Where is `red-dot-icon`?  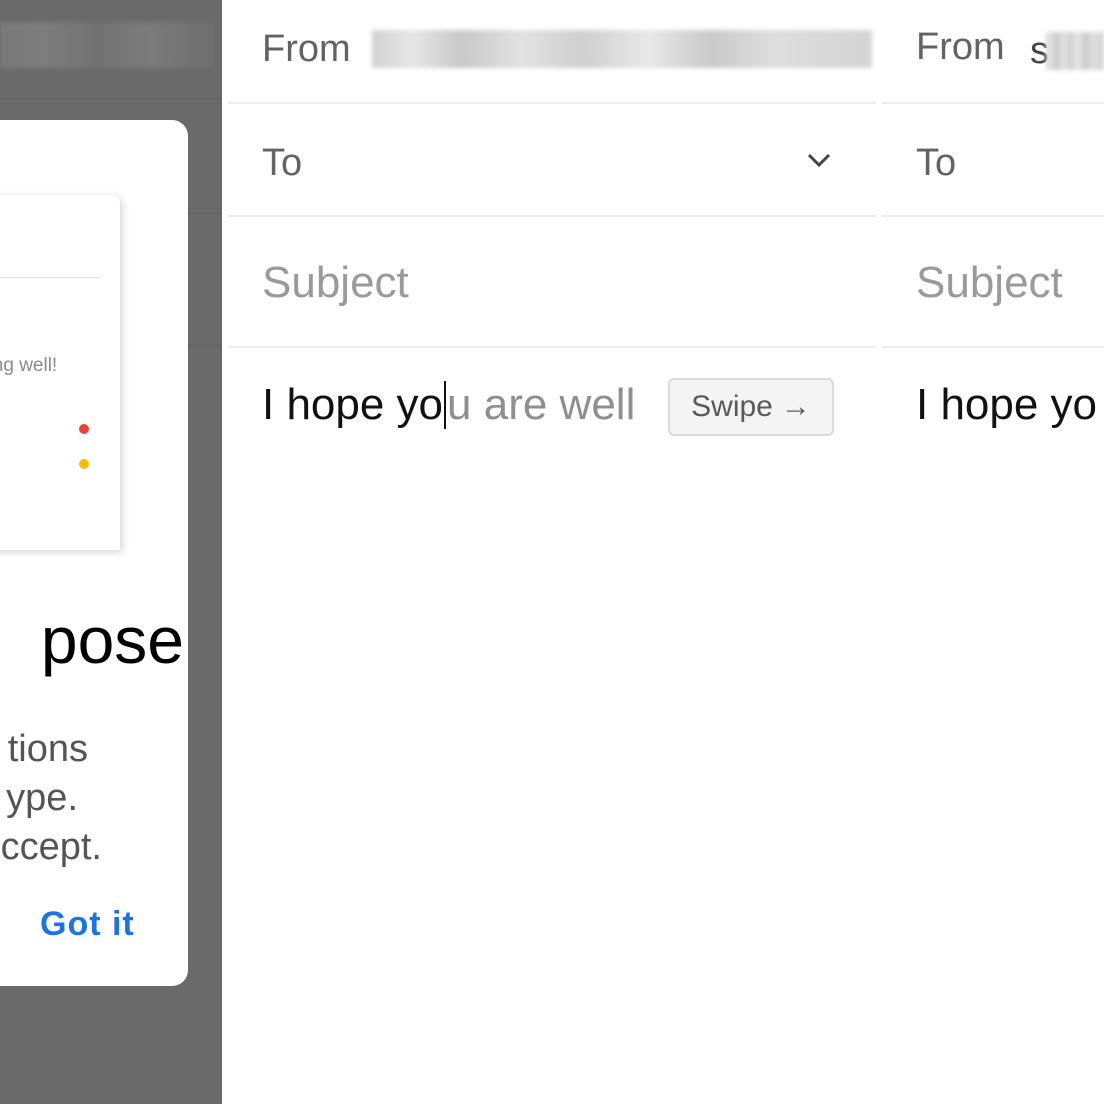 red-dot-icon is located at coordinates (84, 429).